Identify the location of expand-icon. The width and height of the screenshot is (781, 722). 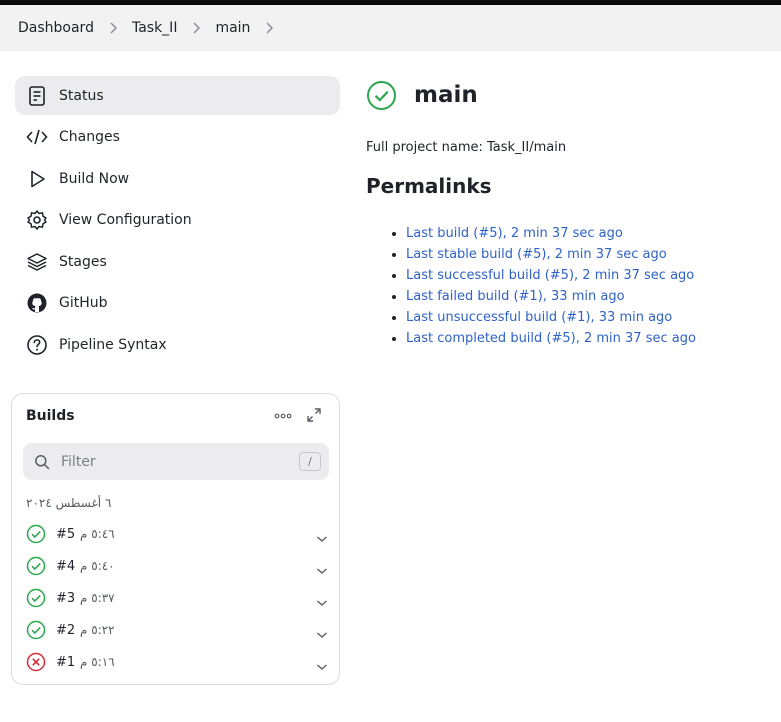
(314, 415).